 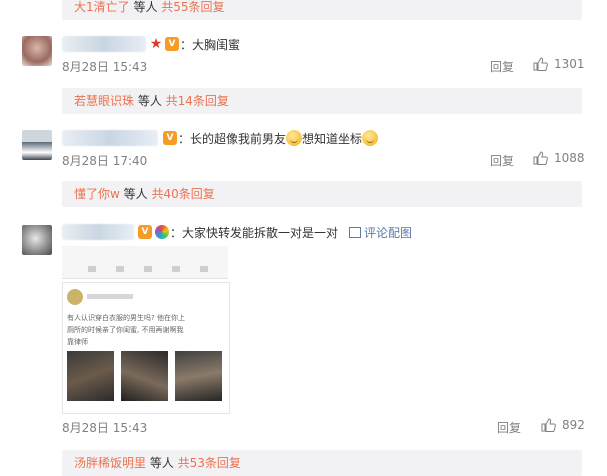 I want to click on reply-user-link: 懂了你w, so click(x=97, y=194).